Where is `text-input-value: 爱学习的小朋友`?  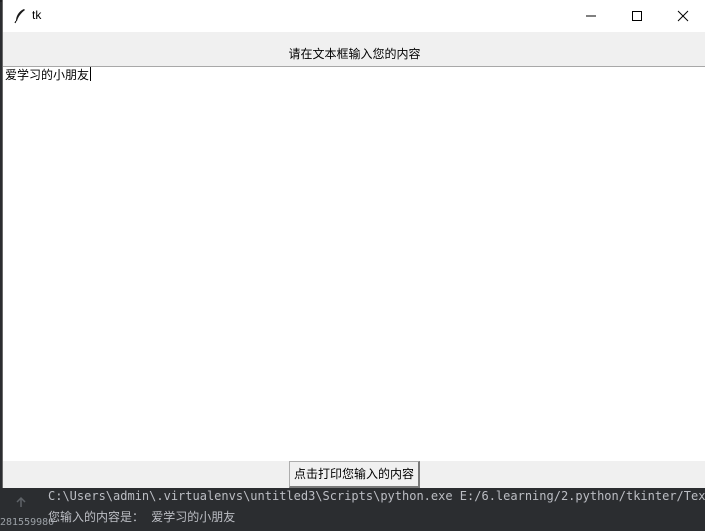
text-input-value: 爱学习的小朋友 is located at coordinates (47, 75).